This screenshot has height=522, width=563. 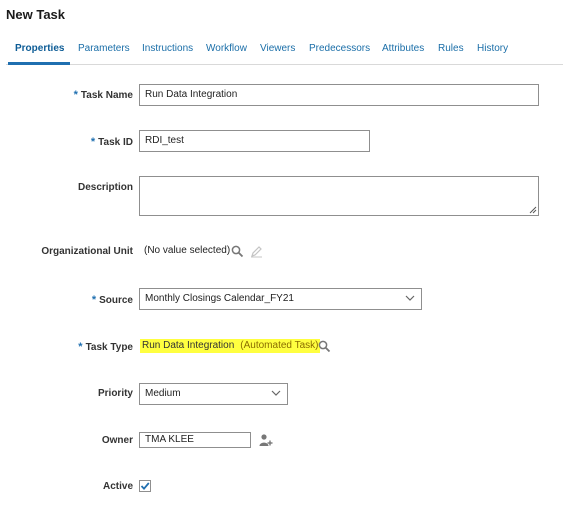 I want to click on priority-select: Medium, so click(x=213, y=394).